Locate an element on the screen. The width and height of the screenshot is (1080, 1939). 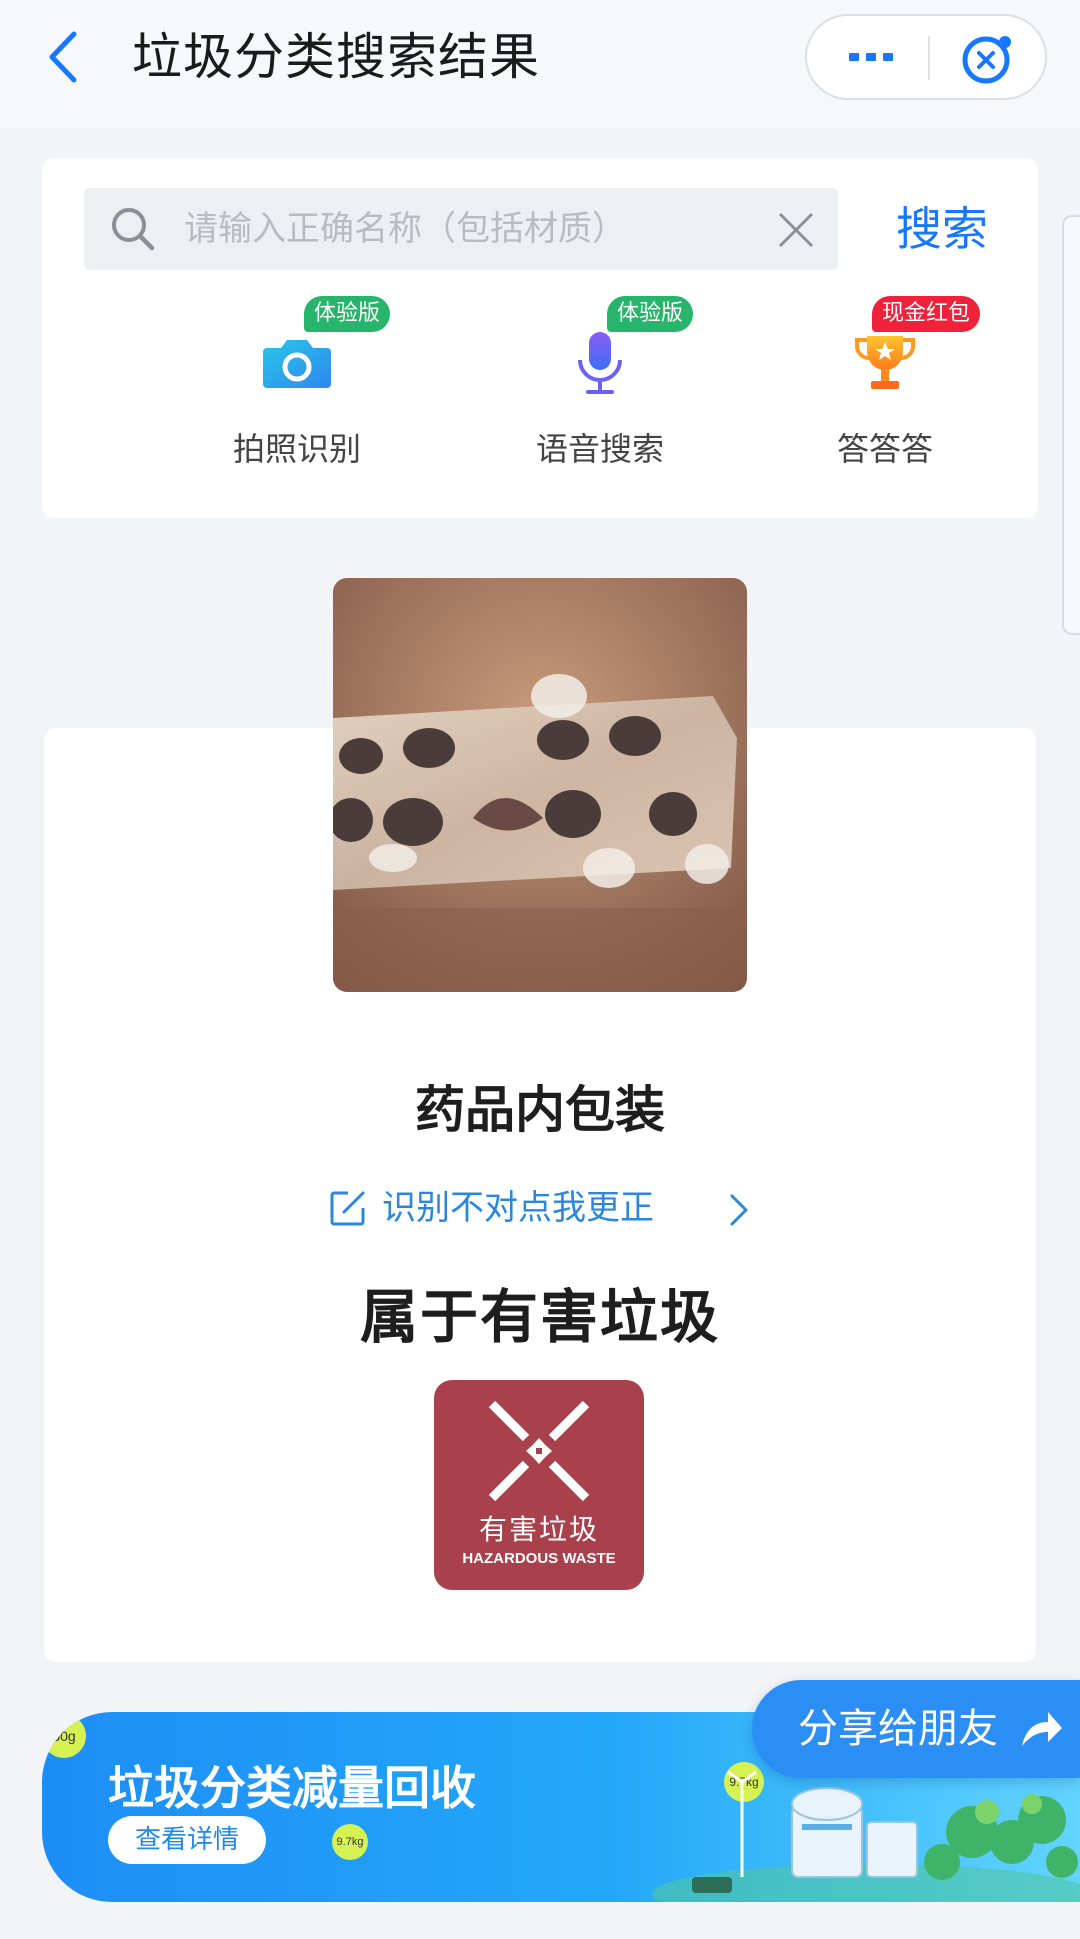
clear-icon is located at coordinates (796, 230).